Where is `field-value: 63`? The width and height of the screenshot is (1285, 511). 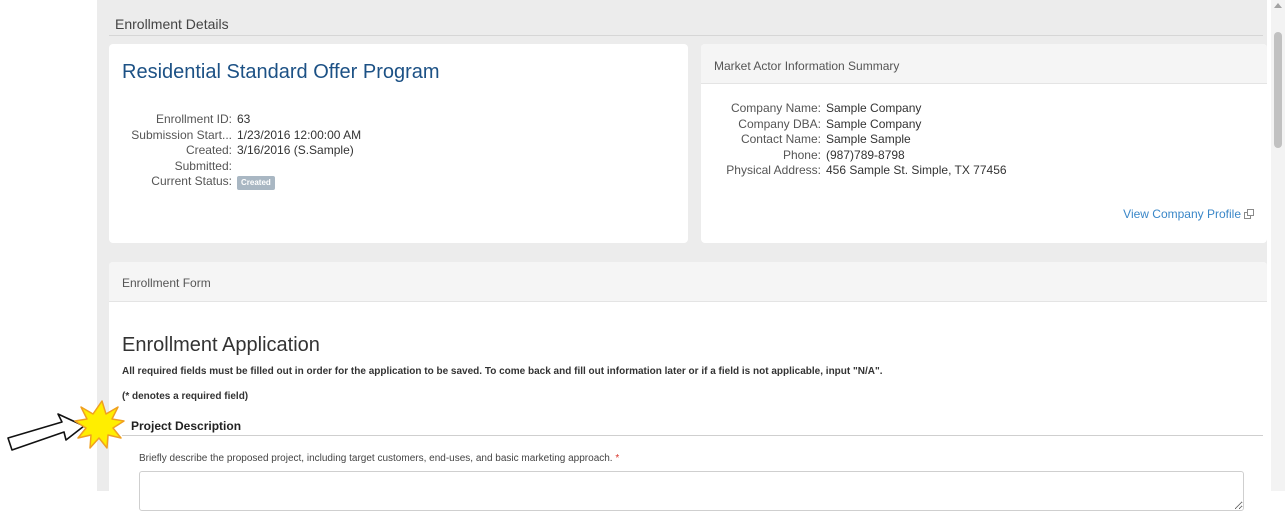 field-value: 63 is located at coordinates (244, 119).